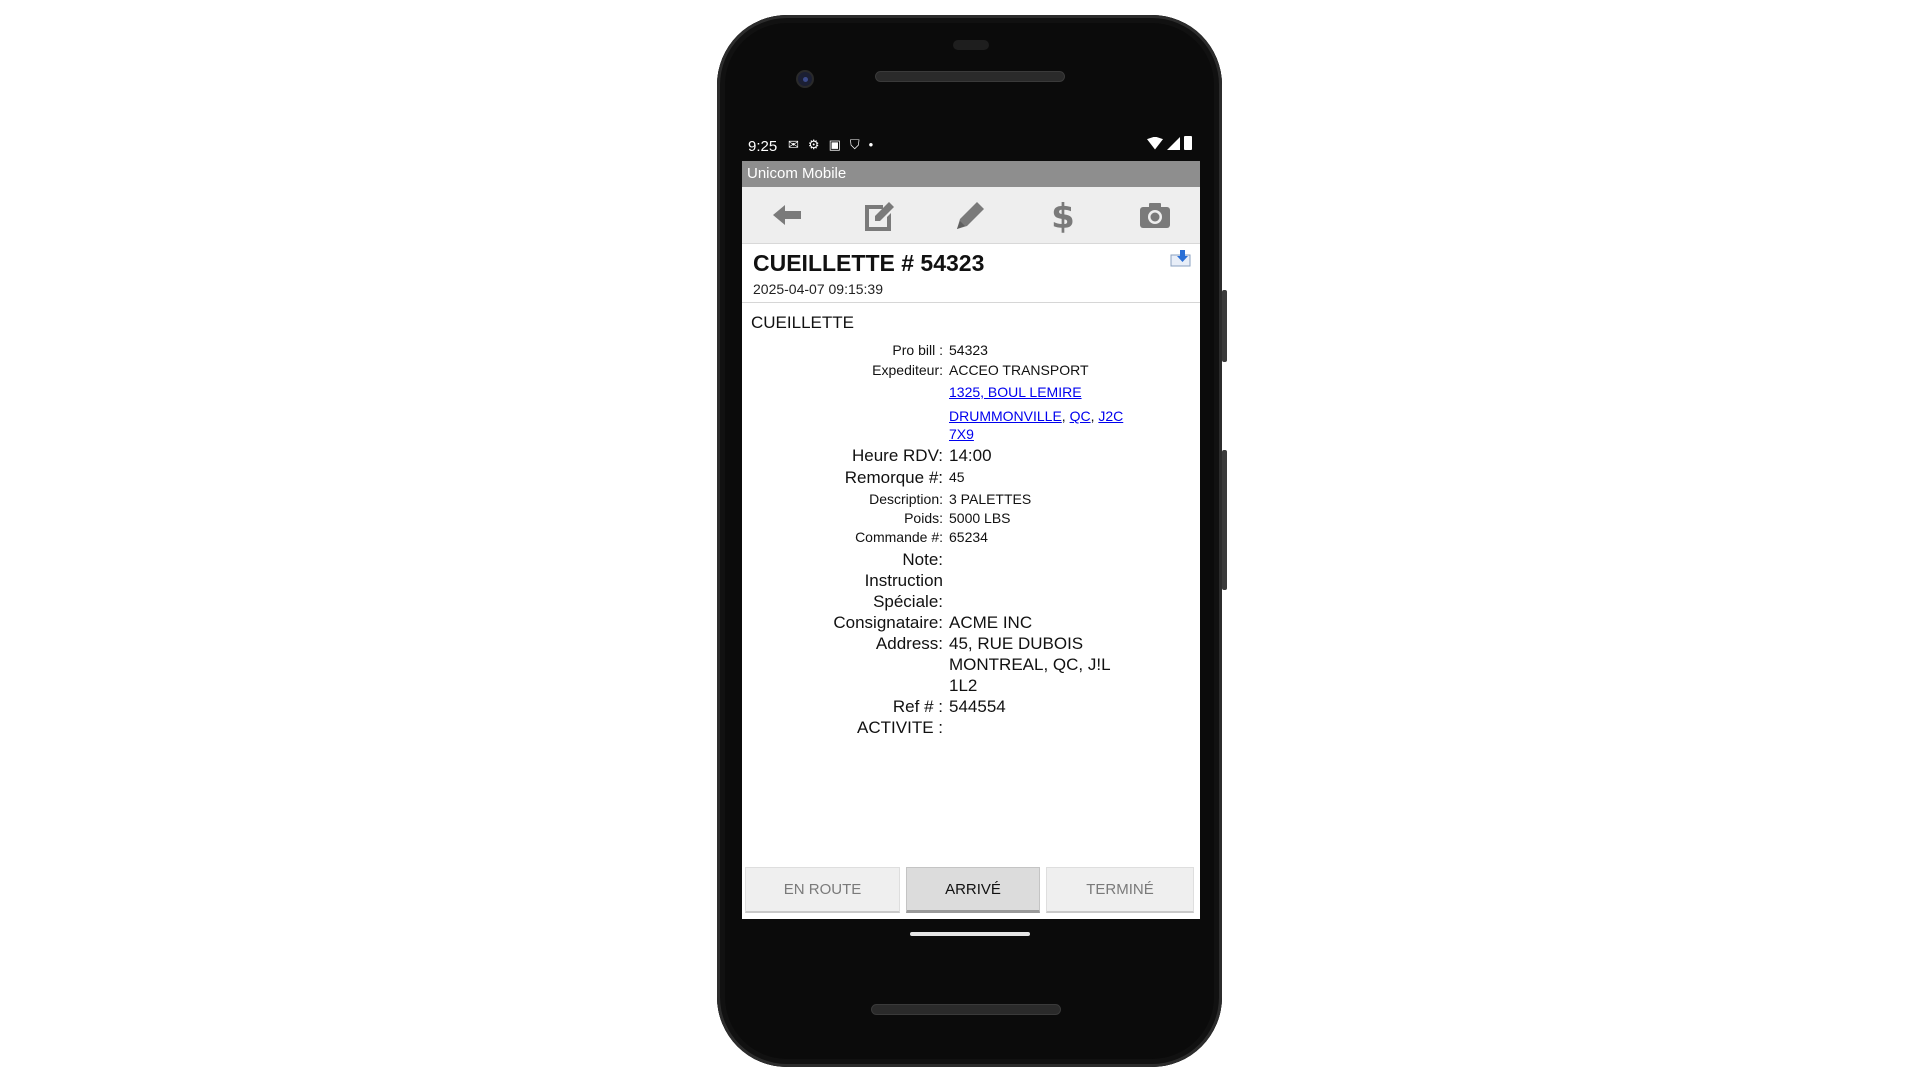 This screenshot has height=1080, width=1920. What do you see at coordinates (979, 643) in the screenshot?
I see `row-address: Address: 45, RUE DUBOIS` at bounding box center [979, 643].